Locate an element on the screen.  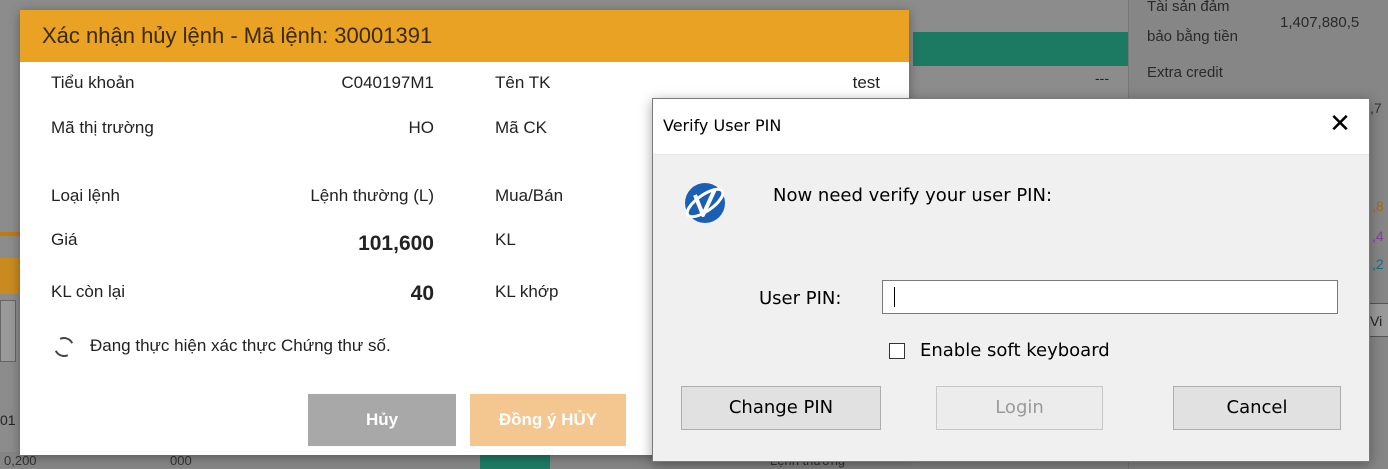
field-label-ten-tk: Tên TK is located at coordinates (523, 82).